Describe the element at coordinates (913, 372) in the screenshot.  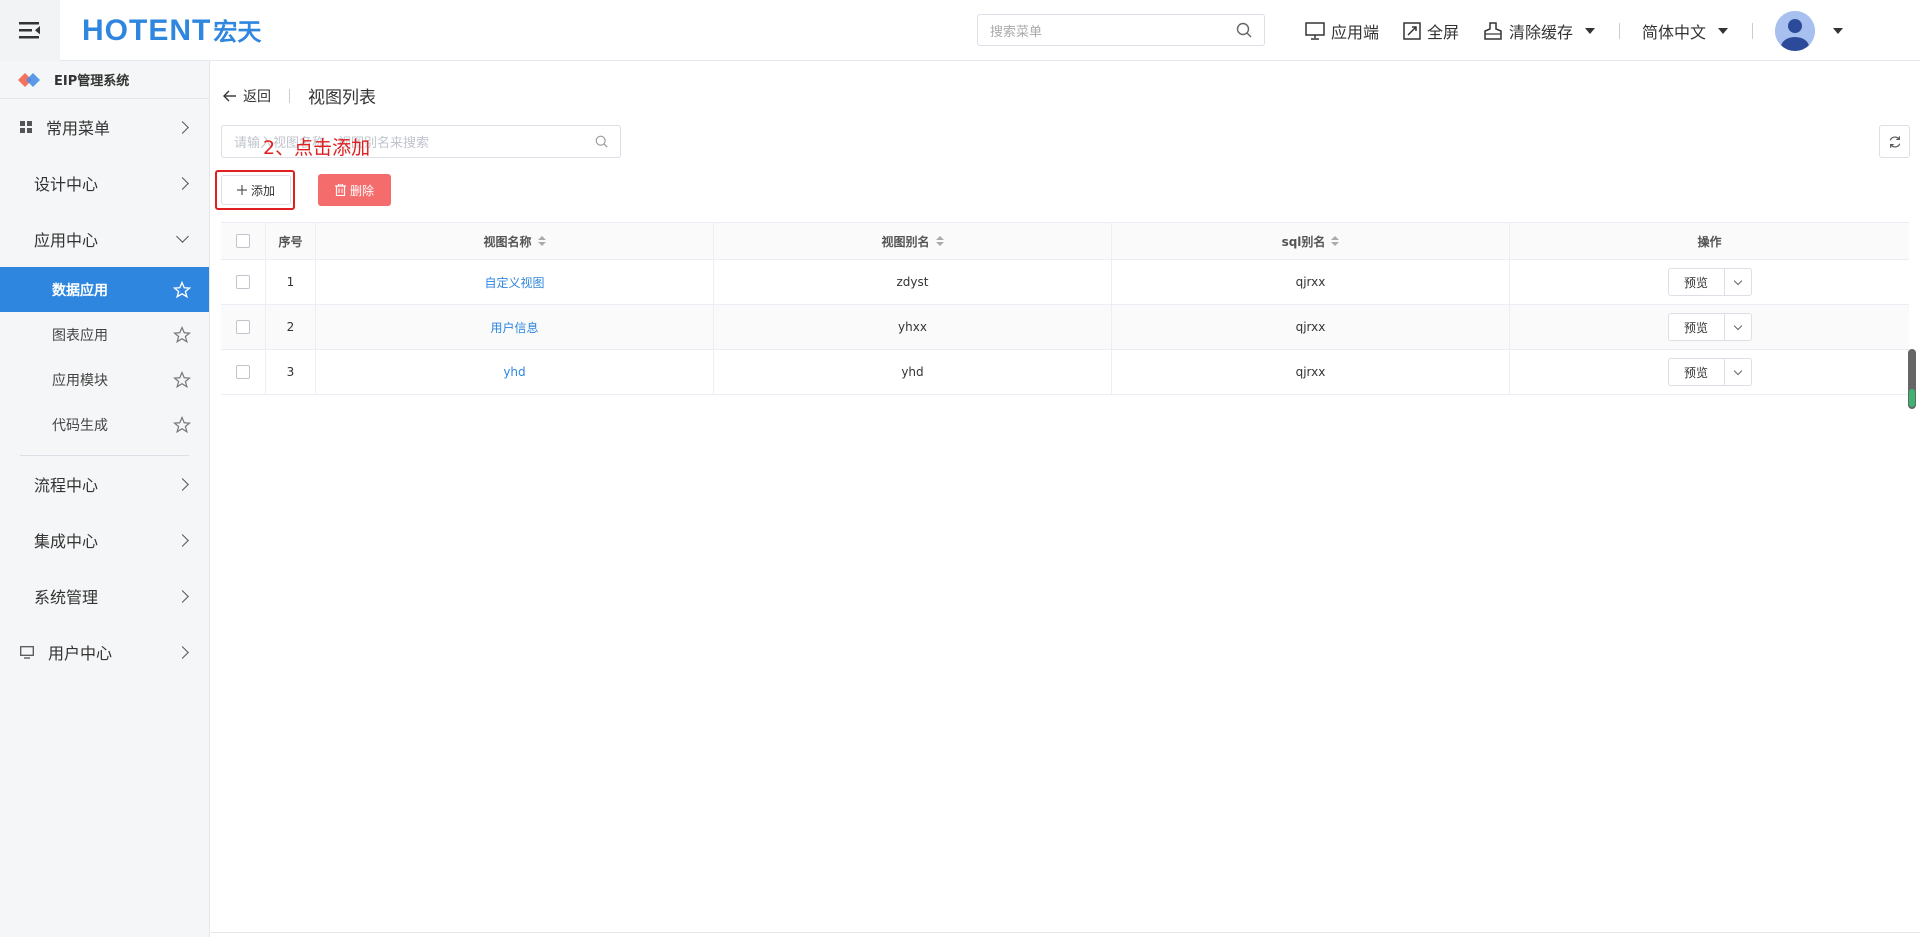
I see `alias-cell: yhd` at that location.